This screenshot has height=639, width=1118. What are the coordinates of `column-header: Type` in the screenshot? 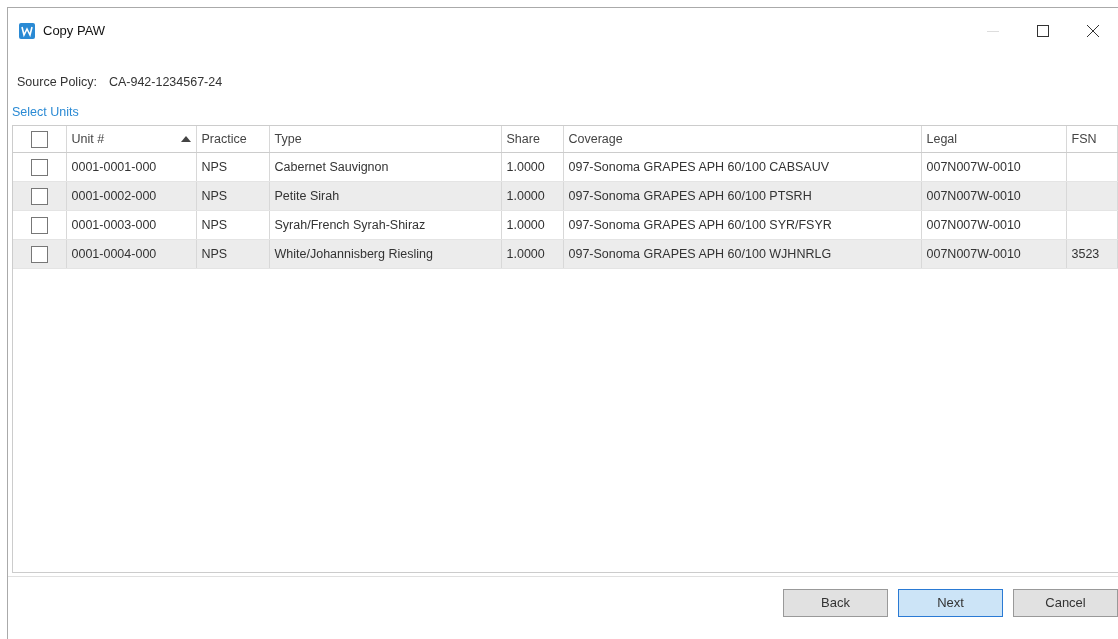 It's located at (288, 139).